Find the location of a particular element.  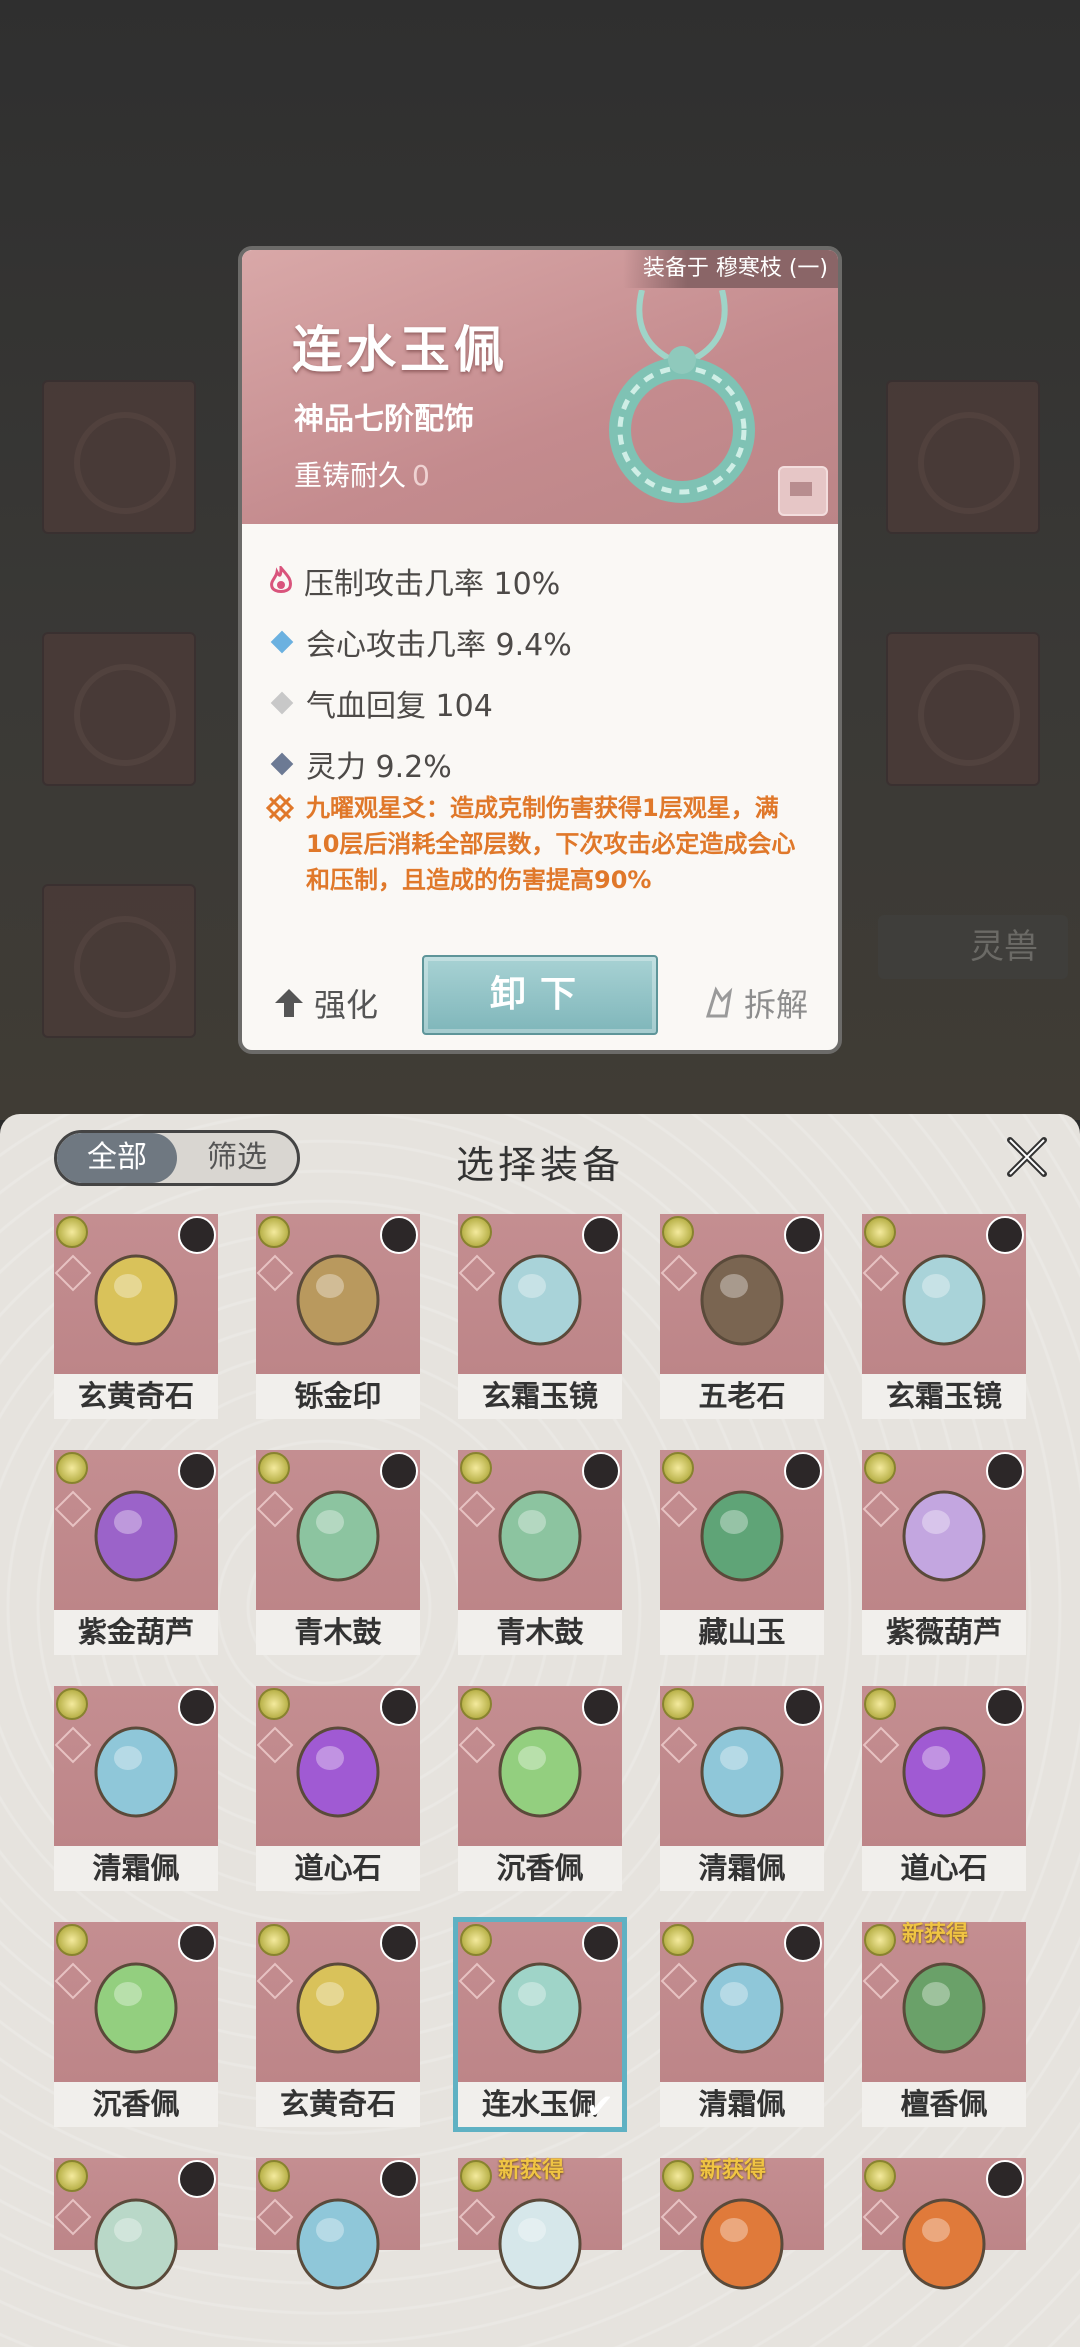

dismantle-label: 拆解 is located at coordinates (775, 1005).